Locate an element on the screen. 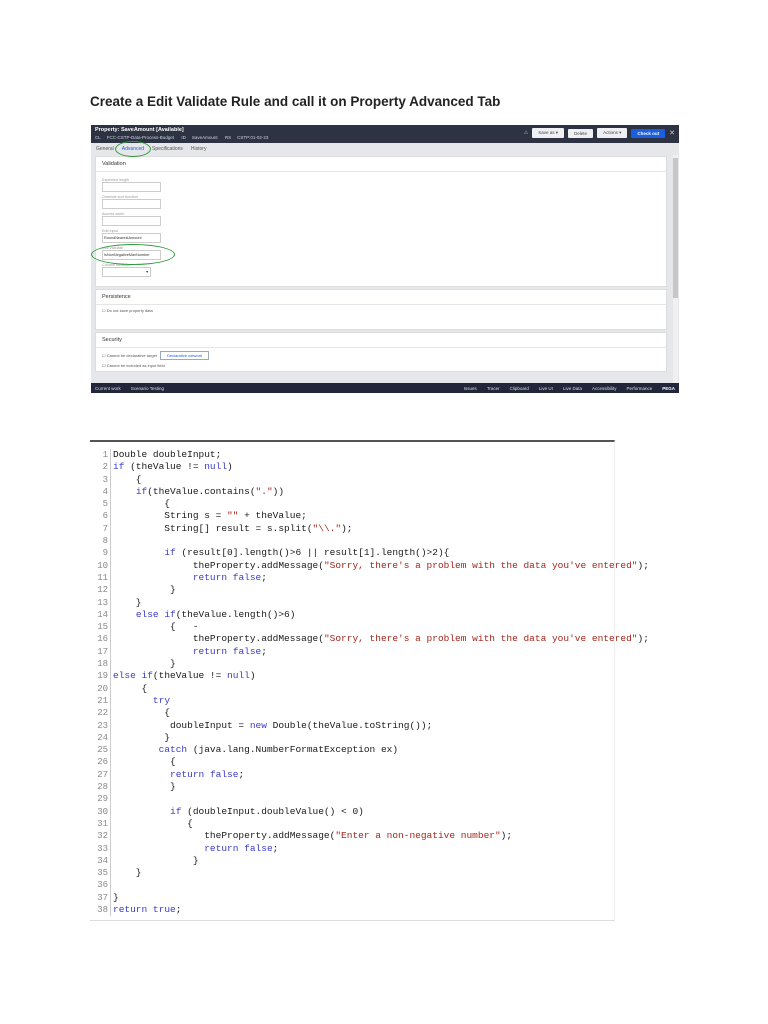 The height and width of the screenshot is (1024, 768). line-number: 33 is located at coordinates (102, 848).